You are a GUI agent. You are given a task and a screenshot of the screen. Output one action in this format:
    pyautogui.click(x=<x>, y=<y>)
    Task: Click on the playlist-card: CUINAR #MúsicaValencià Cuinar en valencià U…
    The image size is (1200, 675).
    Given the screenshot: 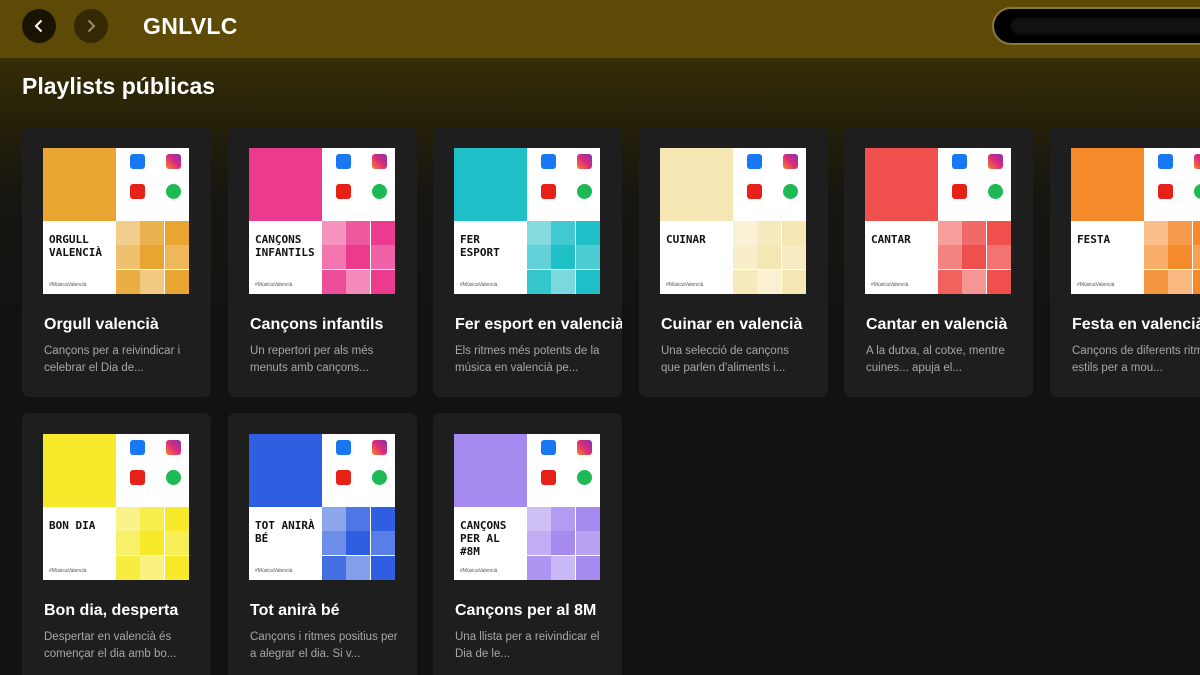 What is the action you would take?
    pyautogui.click(x=733, y=262)
    